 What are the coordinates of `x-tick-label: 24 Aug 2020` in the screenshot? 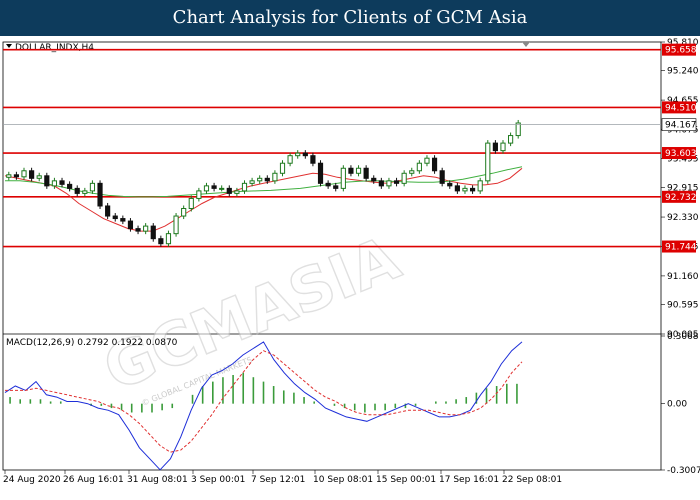 It's located at (32, 480).